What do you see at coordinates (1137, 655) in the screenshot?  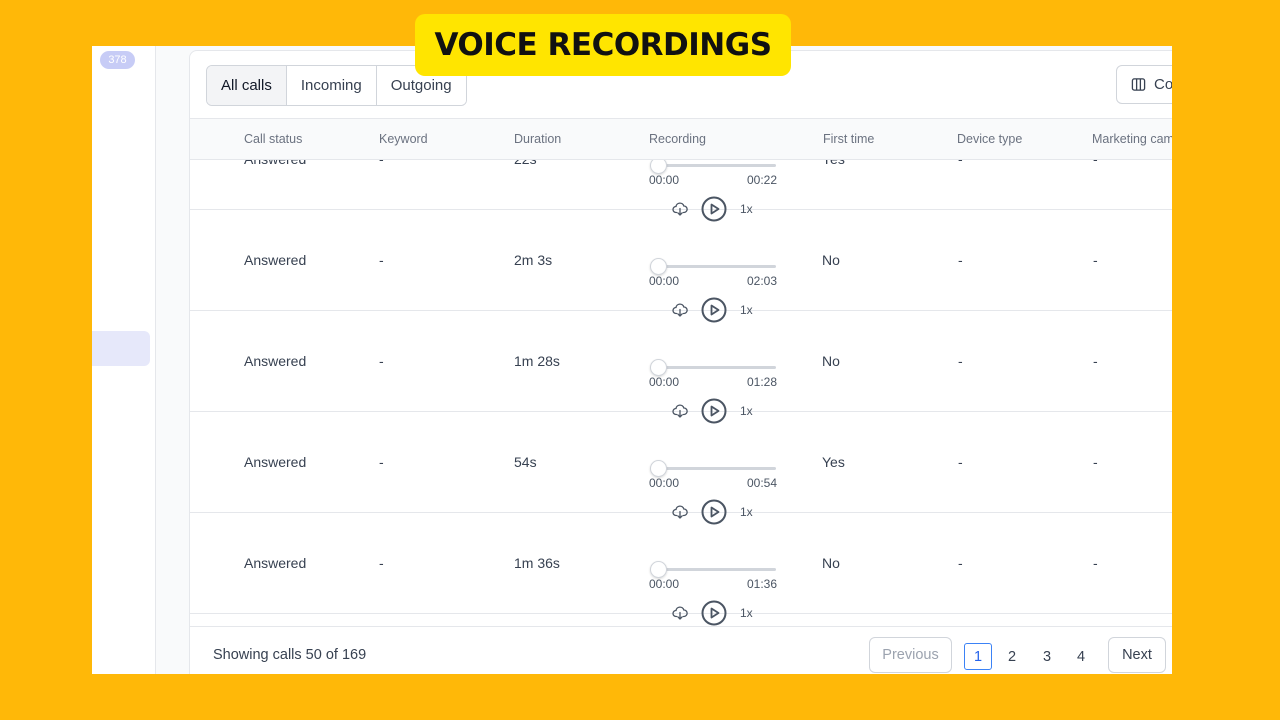 I see `next-button: Next` at bounding box center [1137, 655].